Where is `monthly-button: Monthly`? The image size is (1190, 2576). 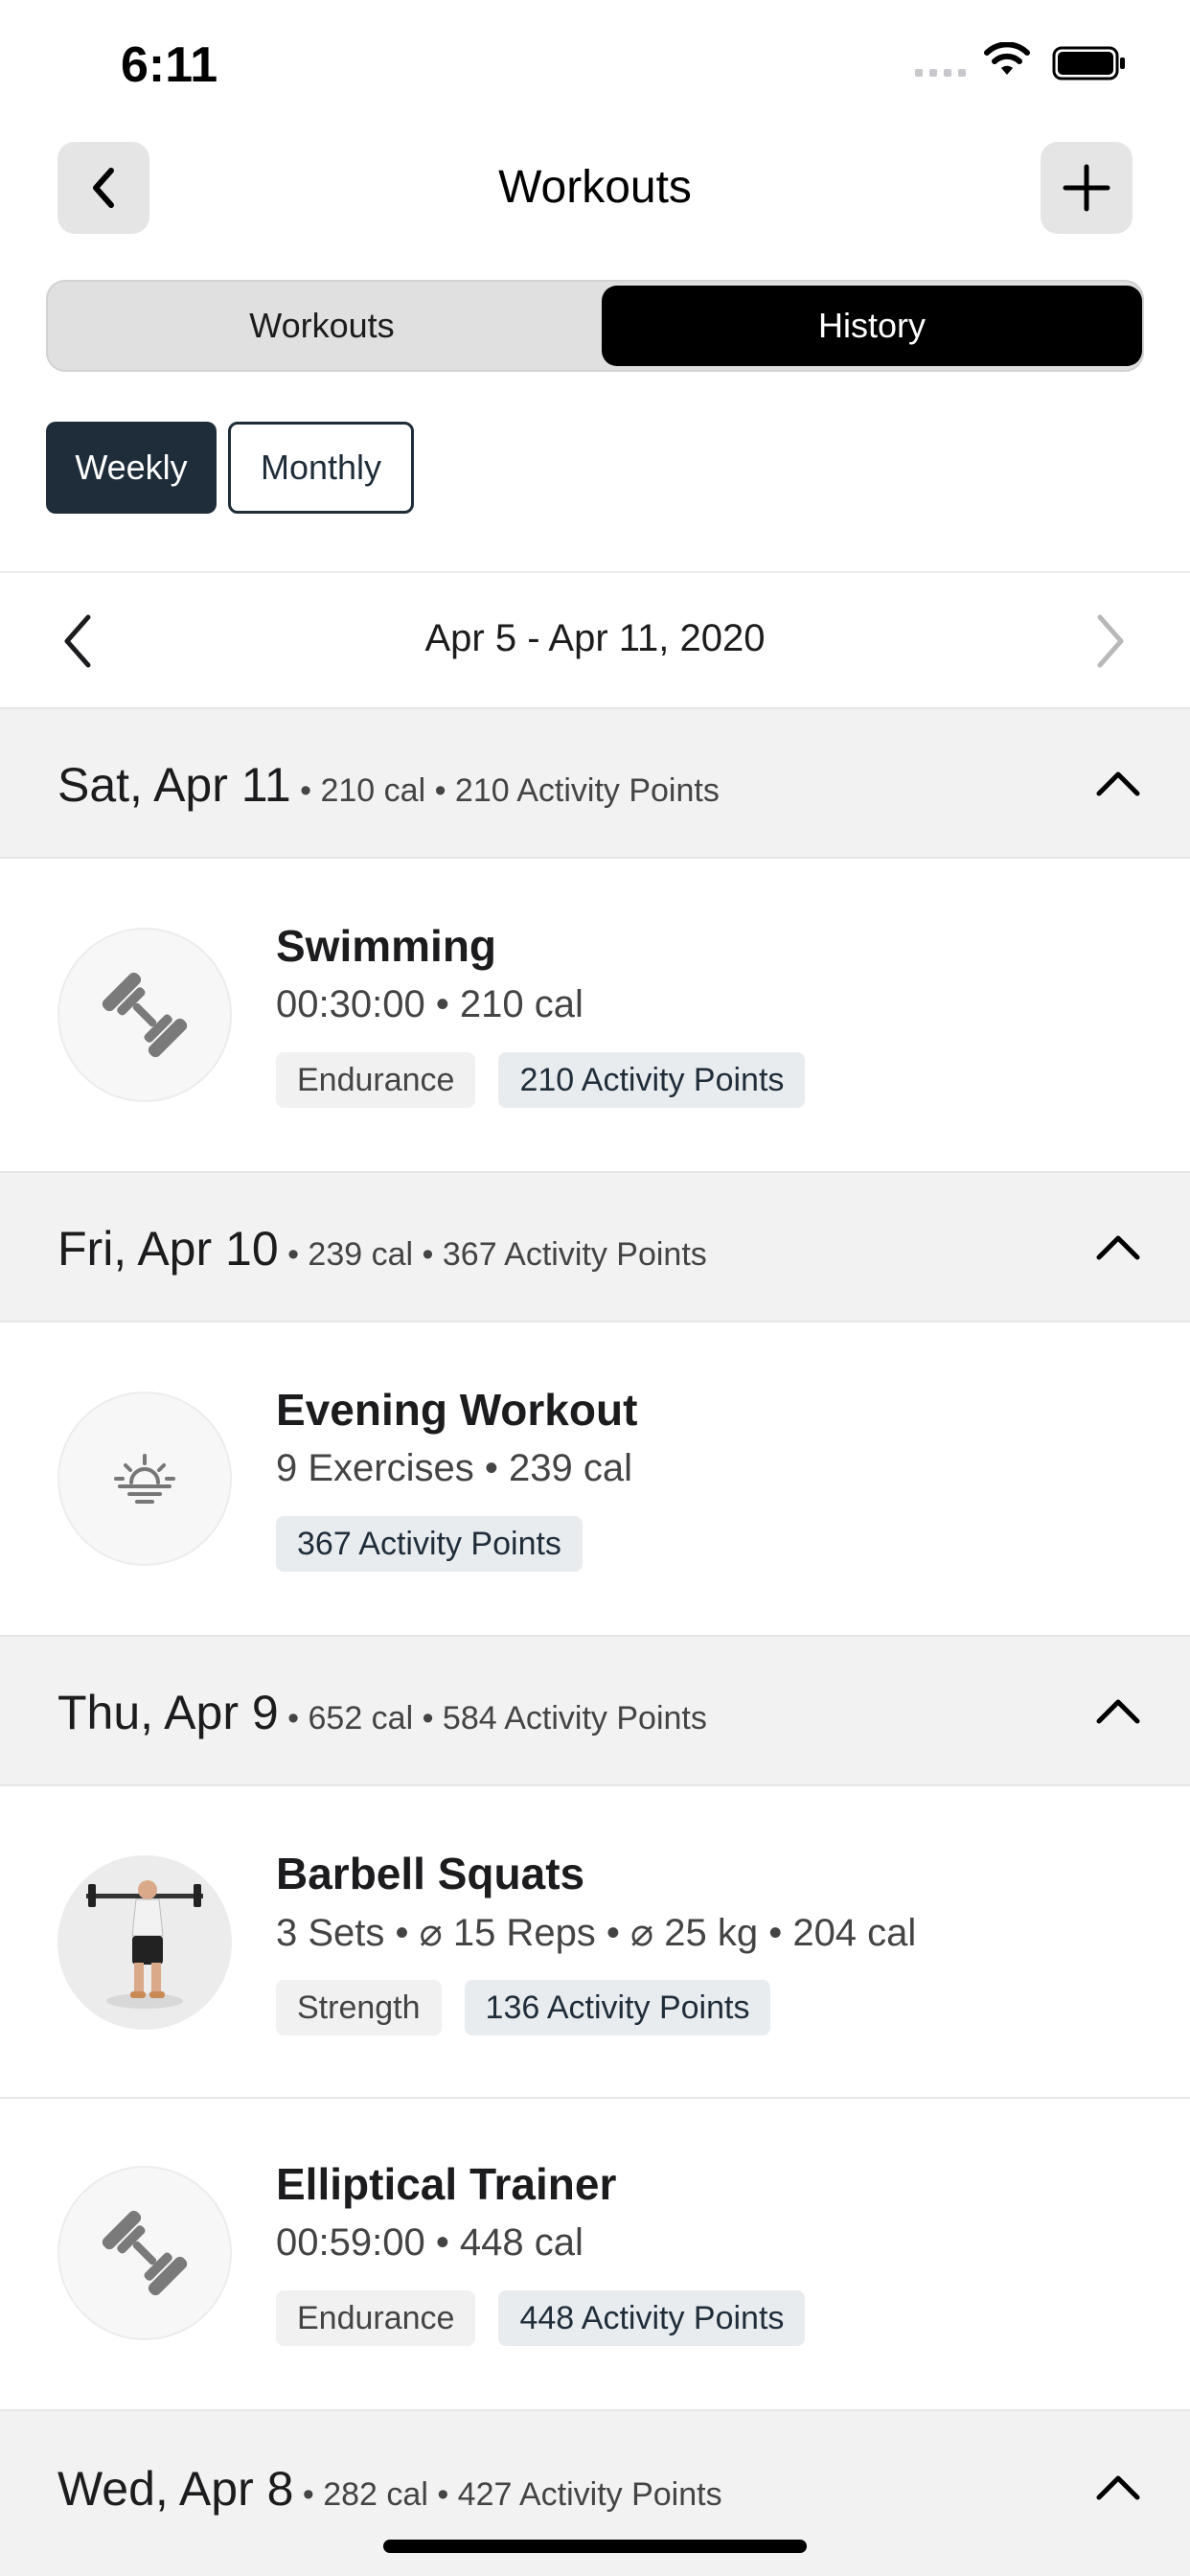
monthly-button: Monthly is located at coordinates (321, 468).